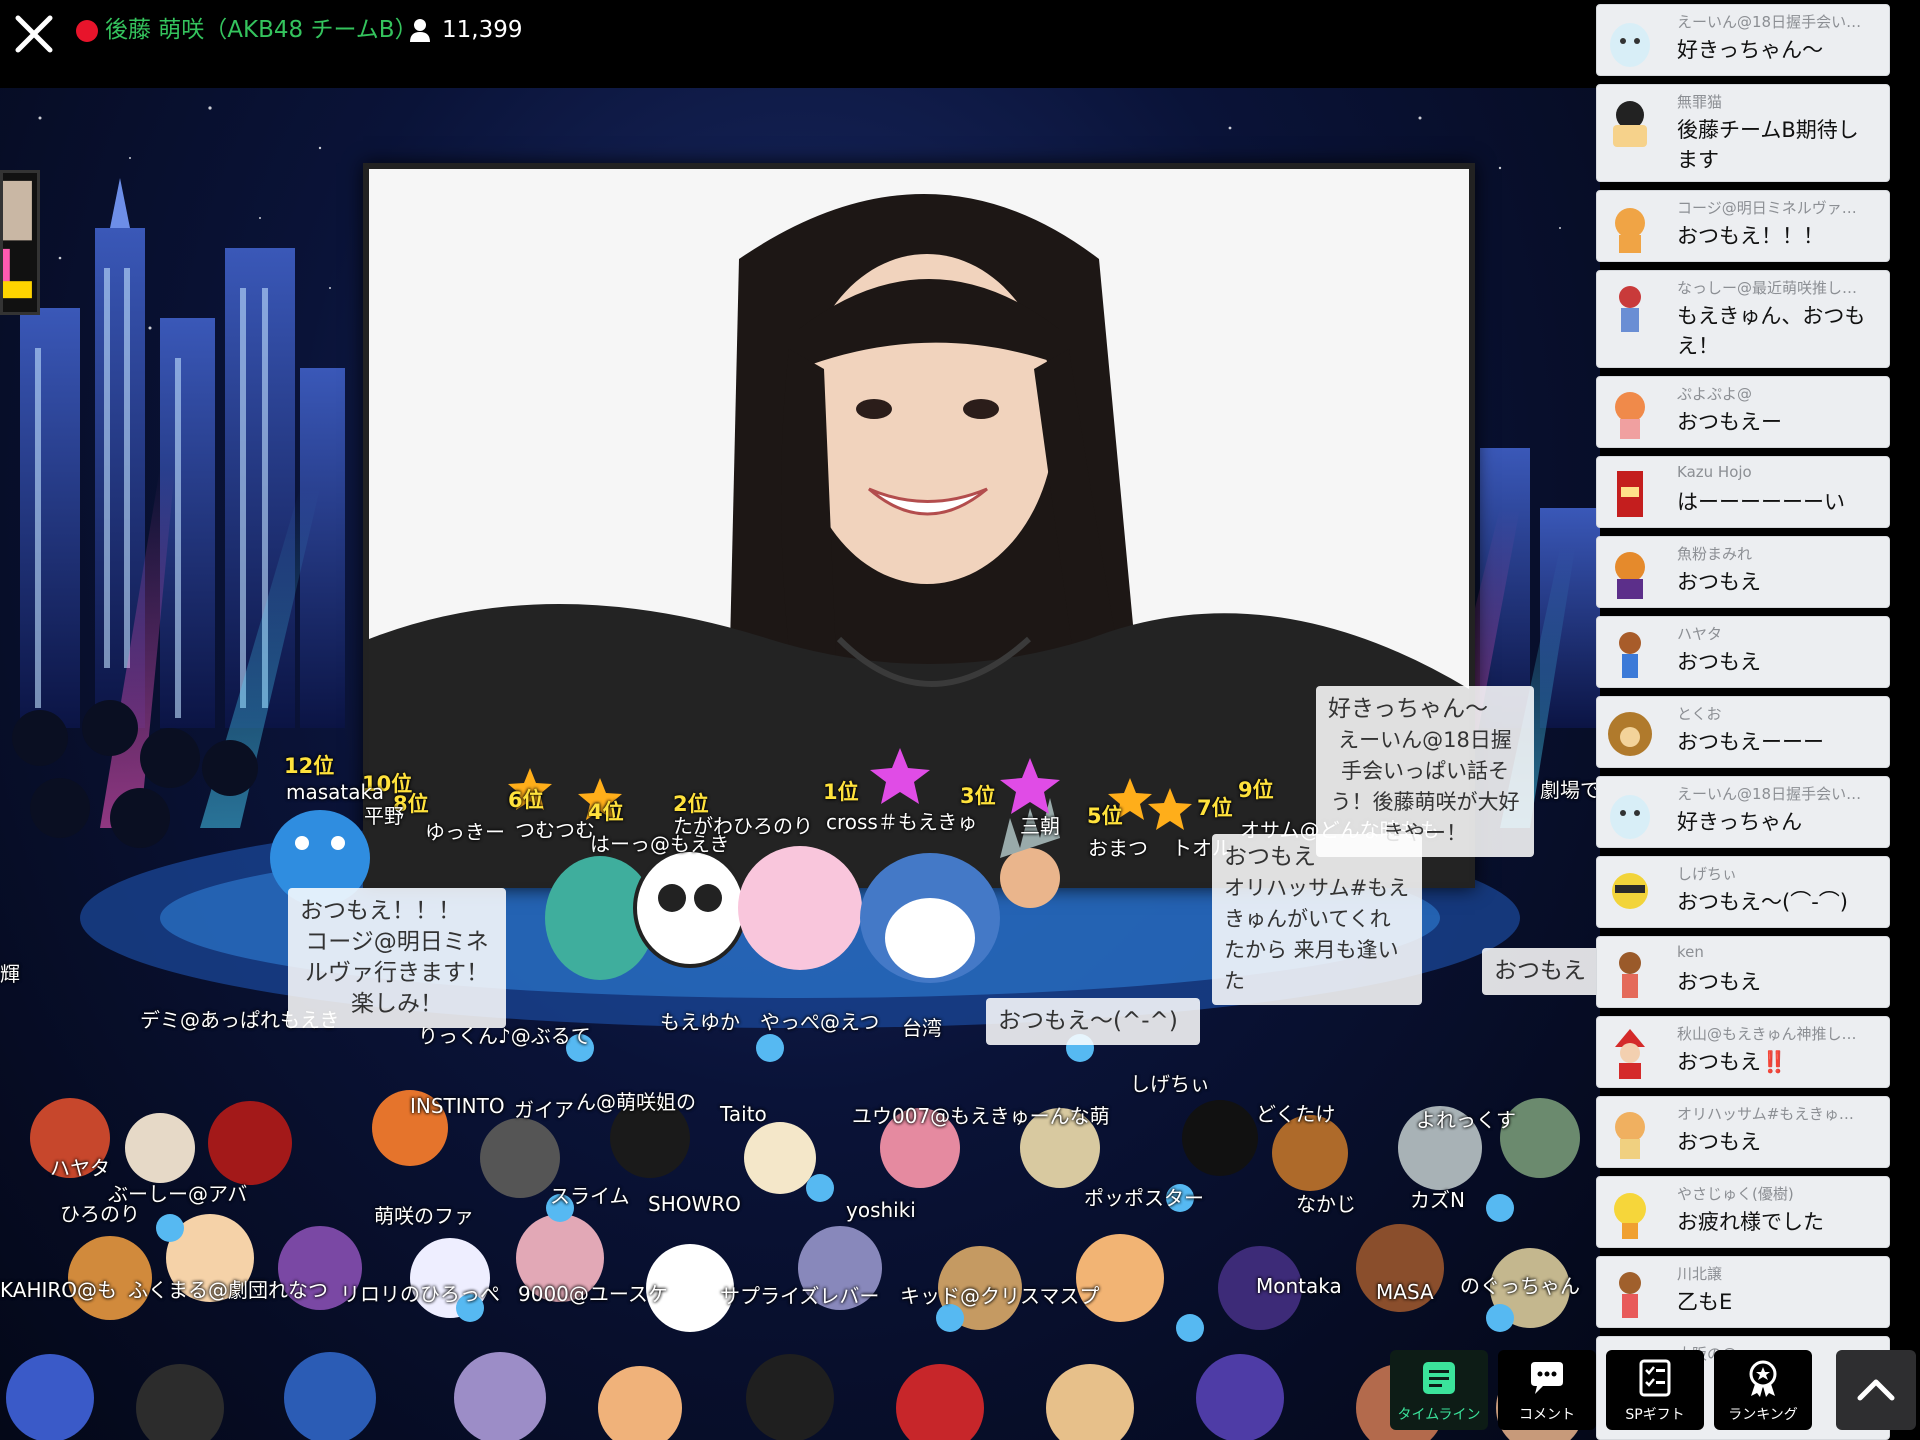 The width and height of the screenshot is (1920, 1440). I want to click on chat-username: しげちぃ, so click(1707, 874).